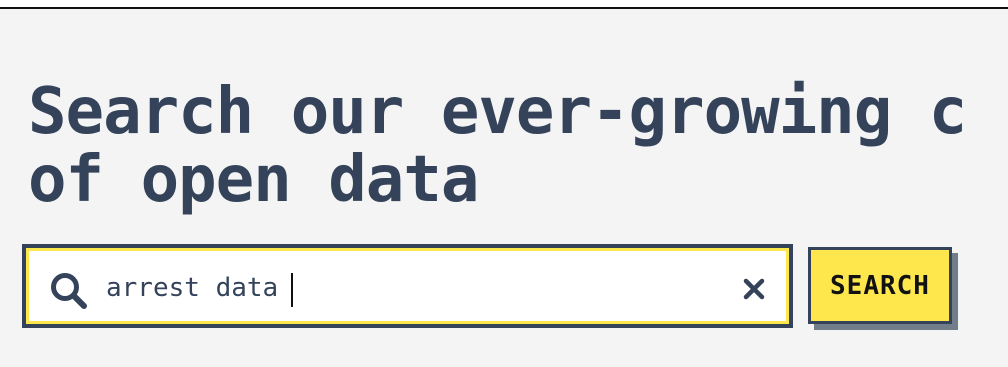  What do you see at coordinates (504, 4) in the screenshot?
I see `top-border` at bounding box center [504, 4].